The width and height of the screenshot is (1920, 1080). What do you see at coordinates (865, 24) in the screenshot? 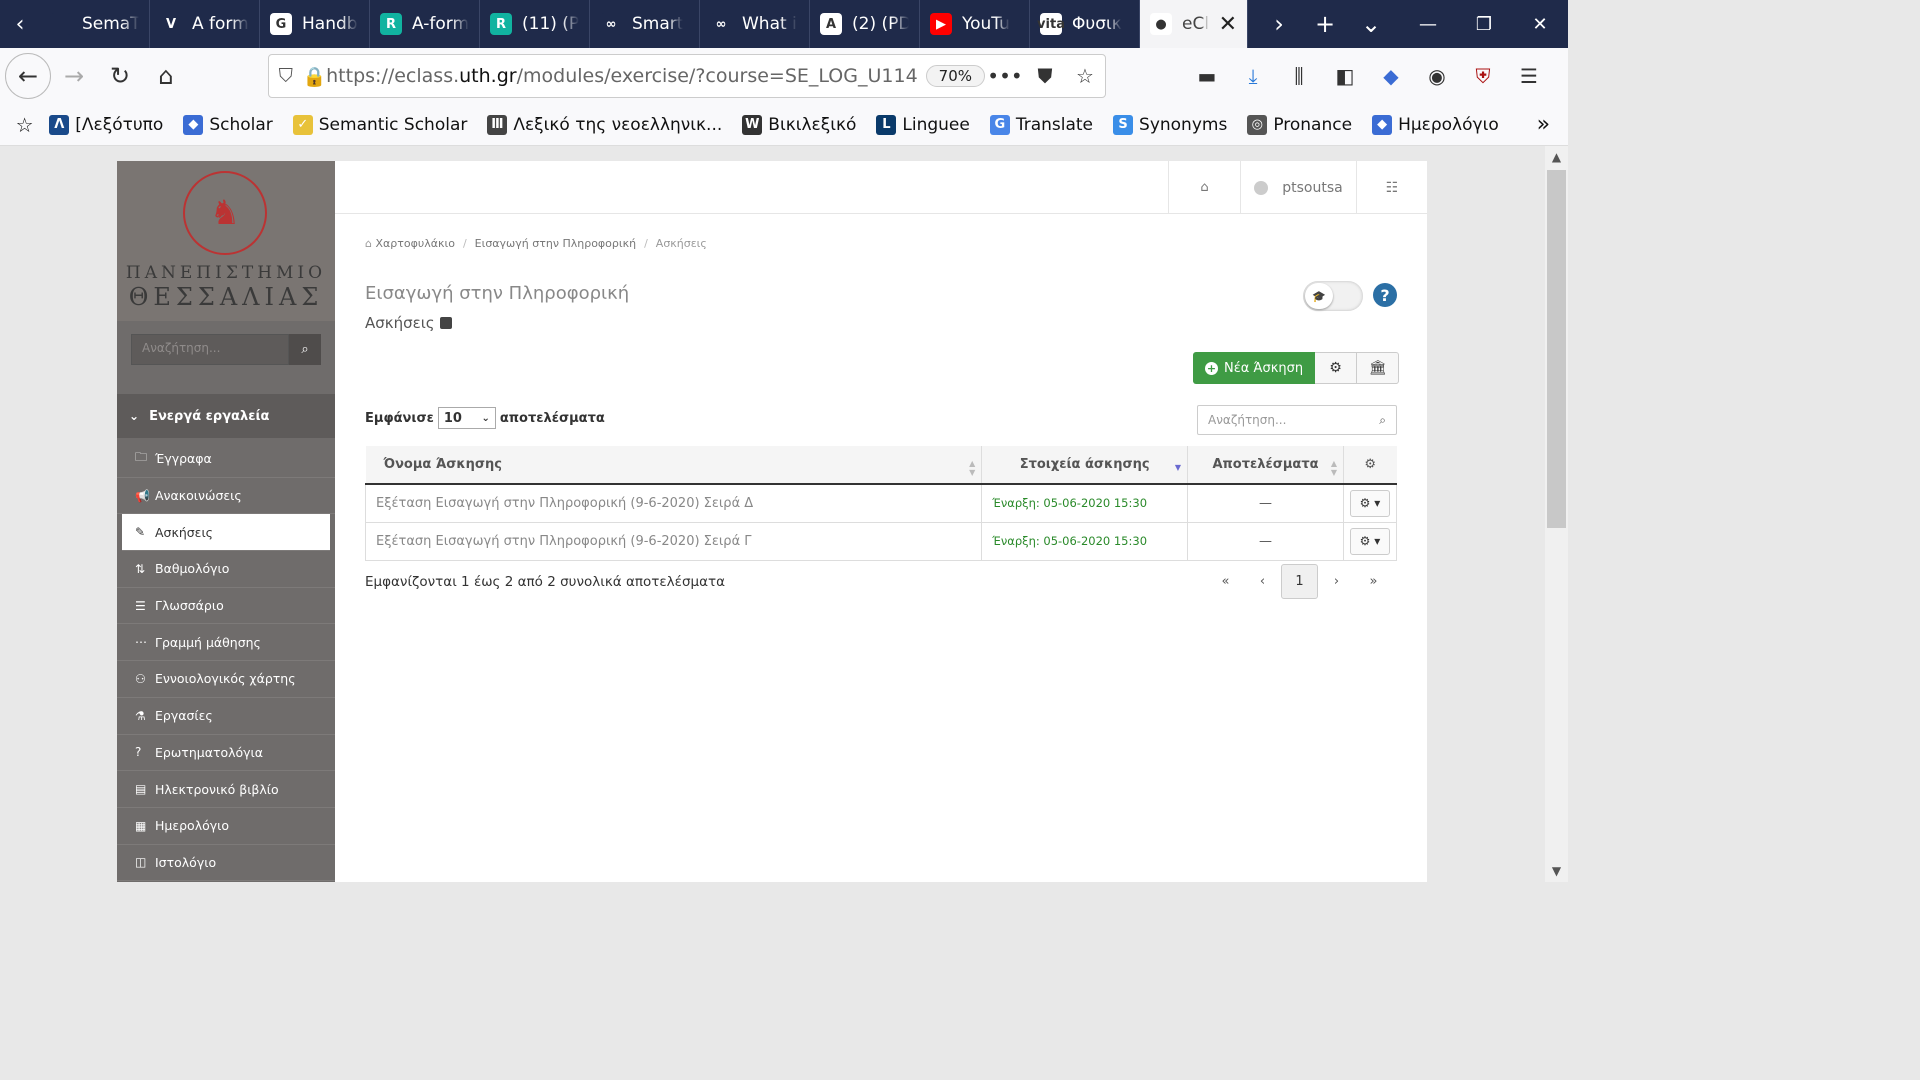
I see `browser-tab: A (2) (PD` at bounding box center [865, 24].